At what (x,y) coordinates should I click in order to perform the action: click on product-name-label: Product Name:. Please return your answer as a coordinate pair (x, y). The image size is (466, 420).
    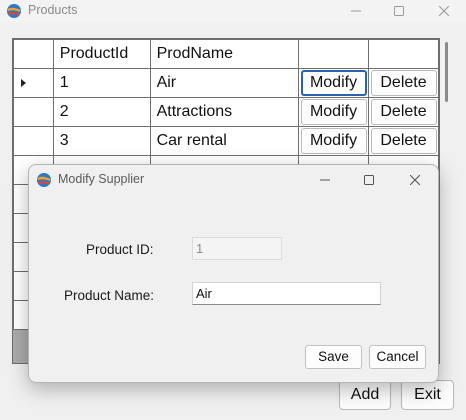
    Looking at the image, I should click on (109, 295).